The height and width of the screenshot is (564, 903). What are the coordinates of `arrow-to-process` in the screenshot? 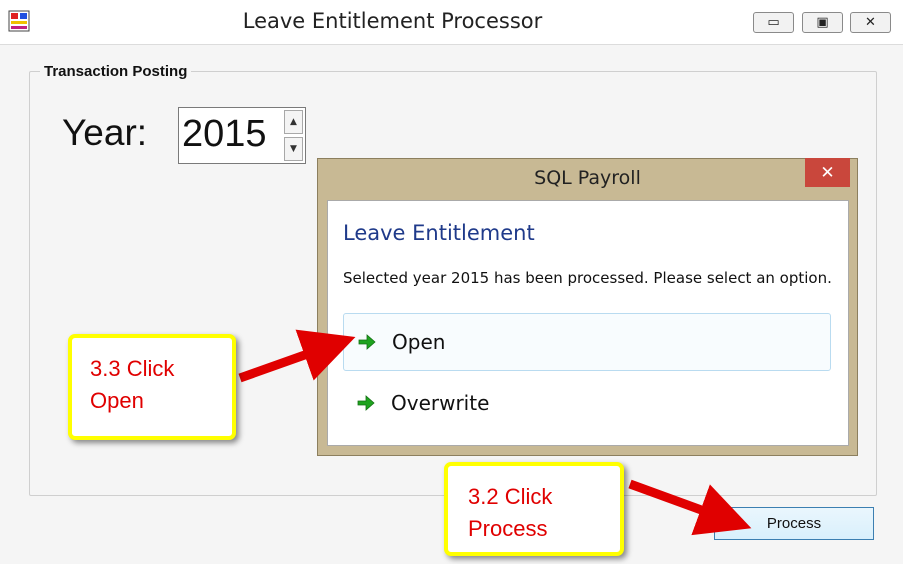 It's located at (690, 507).